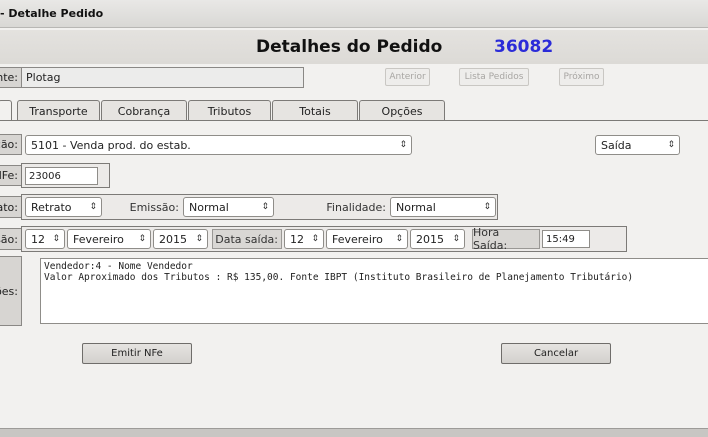  I want to click on notes-line-1: Vendedor:4 - Nome Vendedor, so click(118, 266).